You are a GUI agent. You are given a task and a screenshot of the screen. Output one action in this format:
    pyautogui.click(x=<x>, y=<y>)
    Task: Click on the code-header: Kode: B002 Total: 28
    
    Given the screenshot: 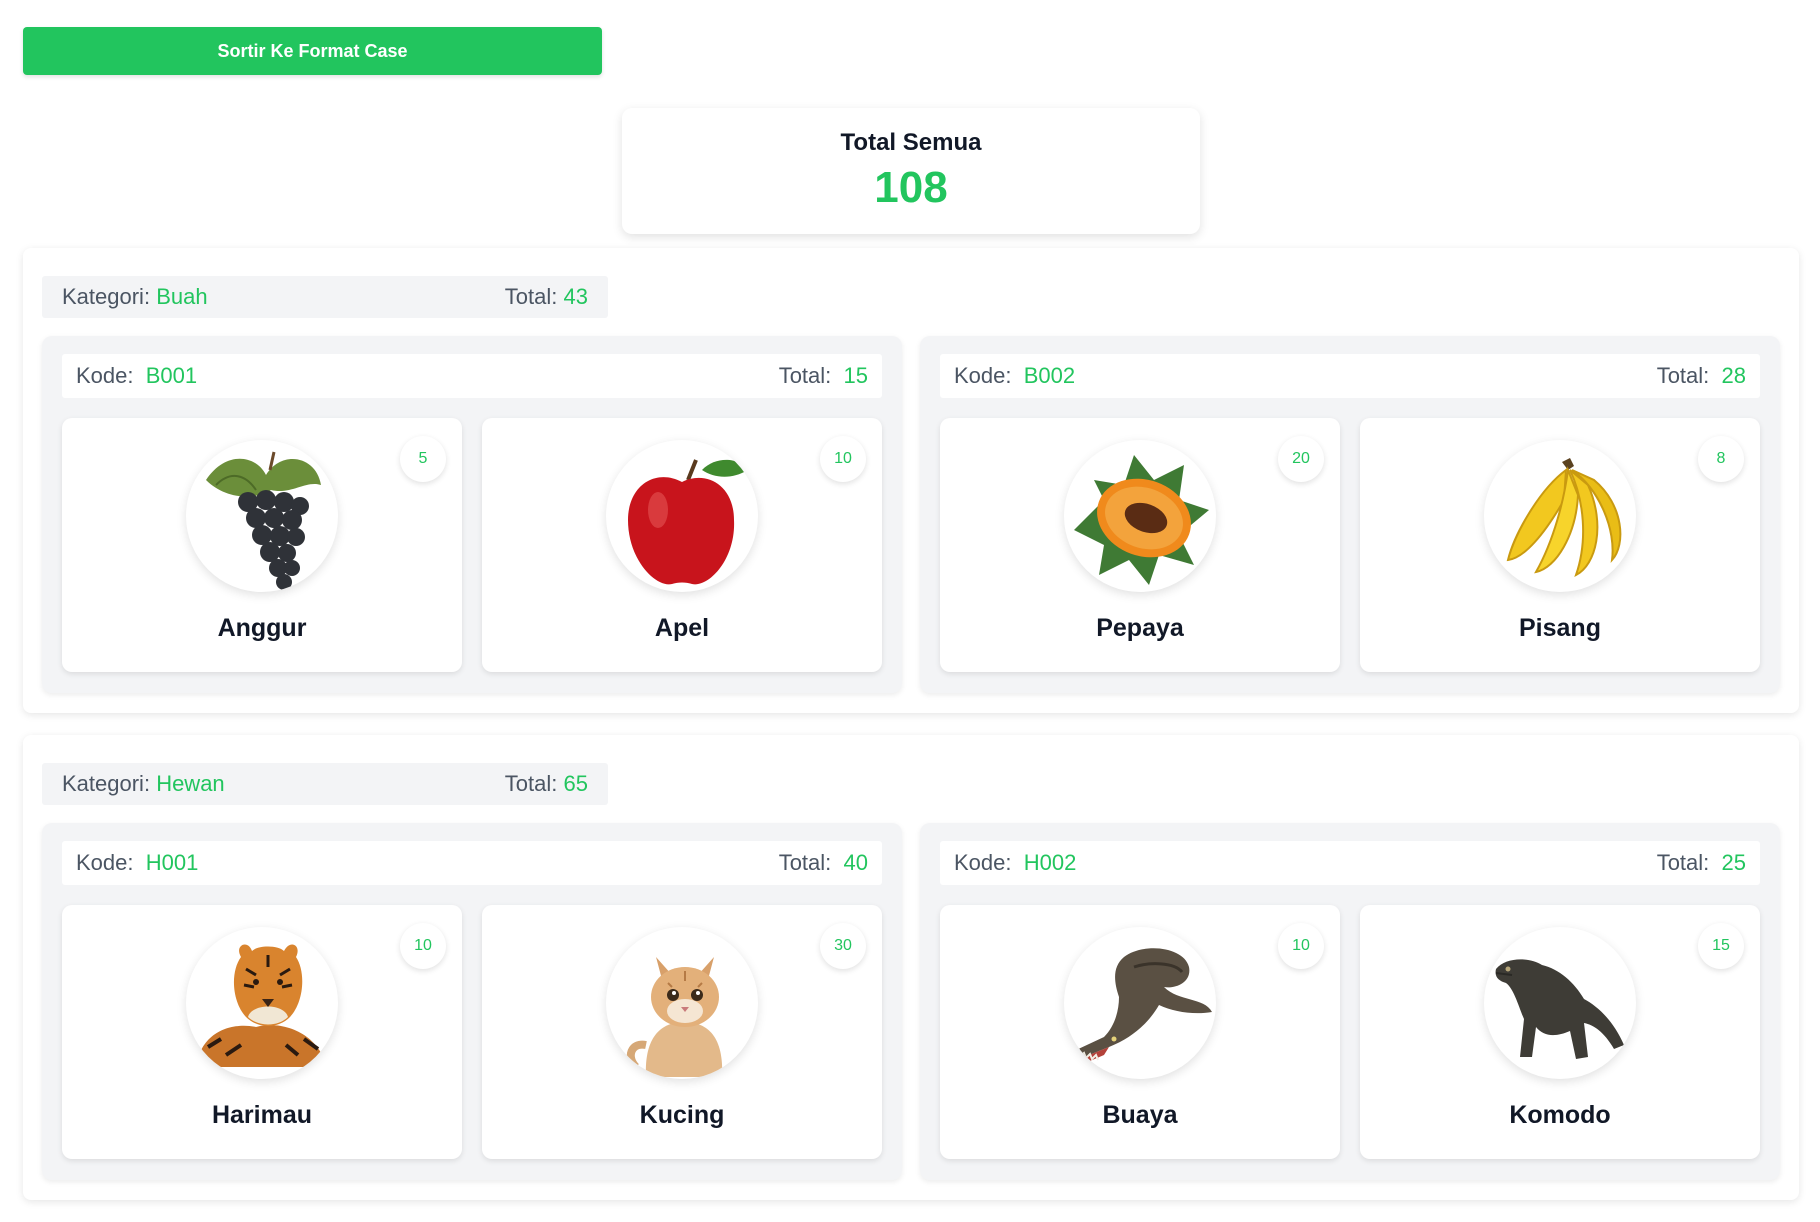 What is the action you would take?
    pyautogui.click(x=1350, y=376)
    